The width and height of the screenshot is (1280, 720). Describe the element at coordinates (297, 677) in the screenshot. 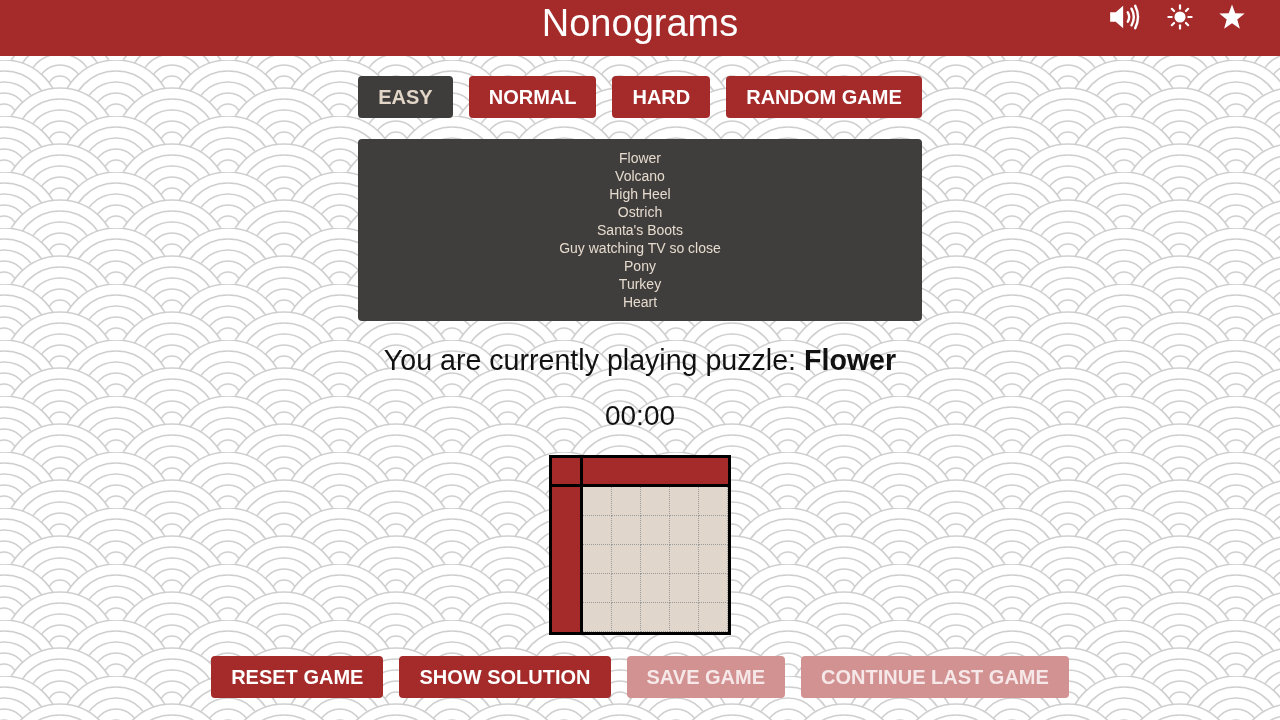

I see `action-button: RESET GAME` at that location.